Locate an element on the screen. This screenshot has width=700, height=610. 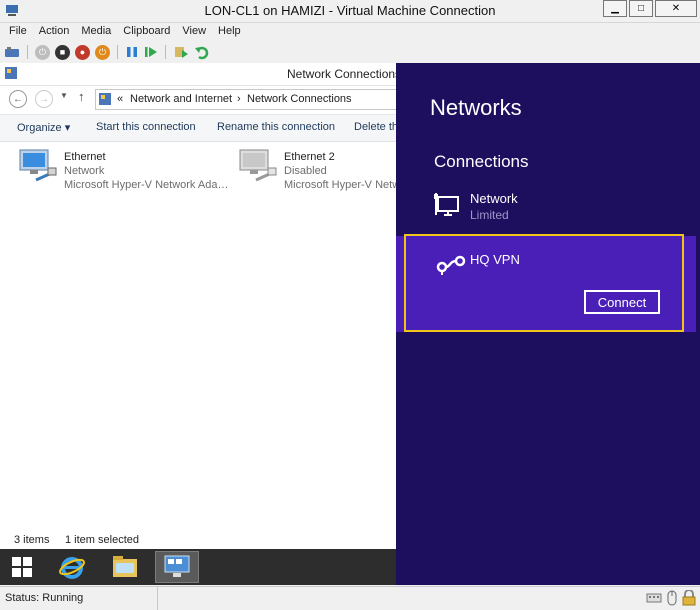
start-button is located at coordinates (22, 567).